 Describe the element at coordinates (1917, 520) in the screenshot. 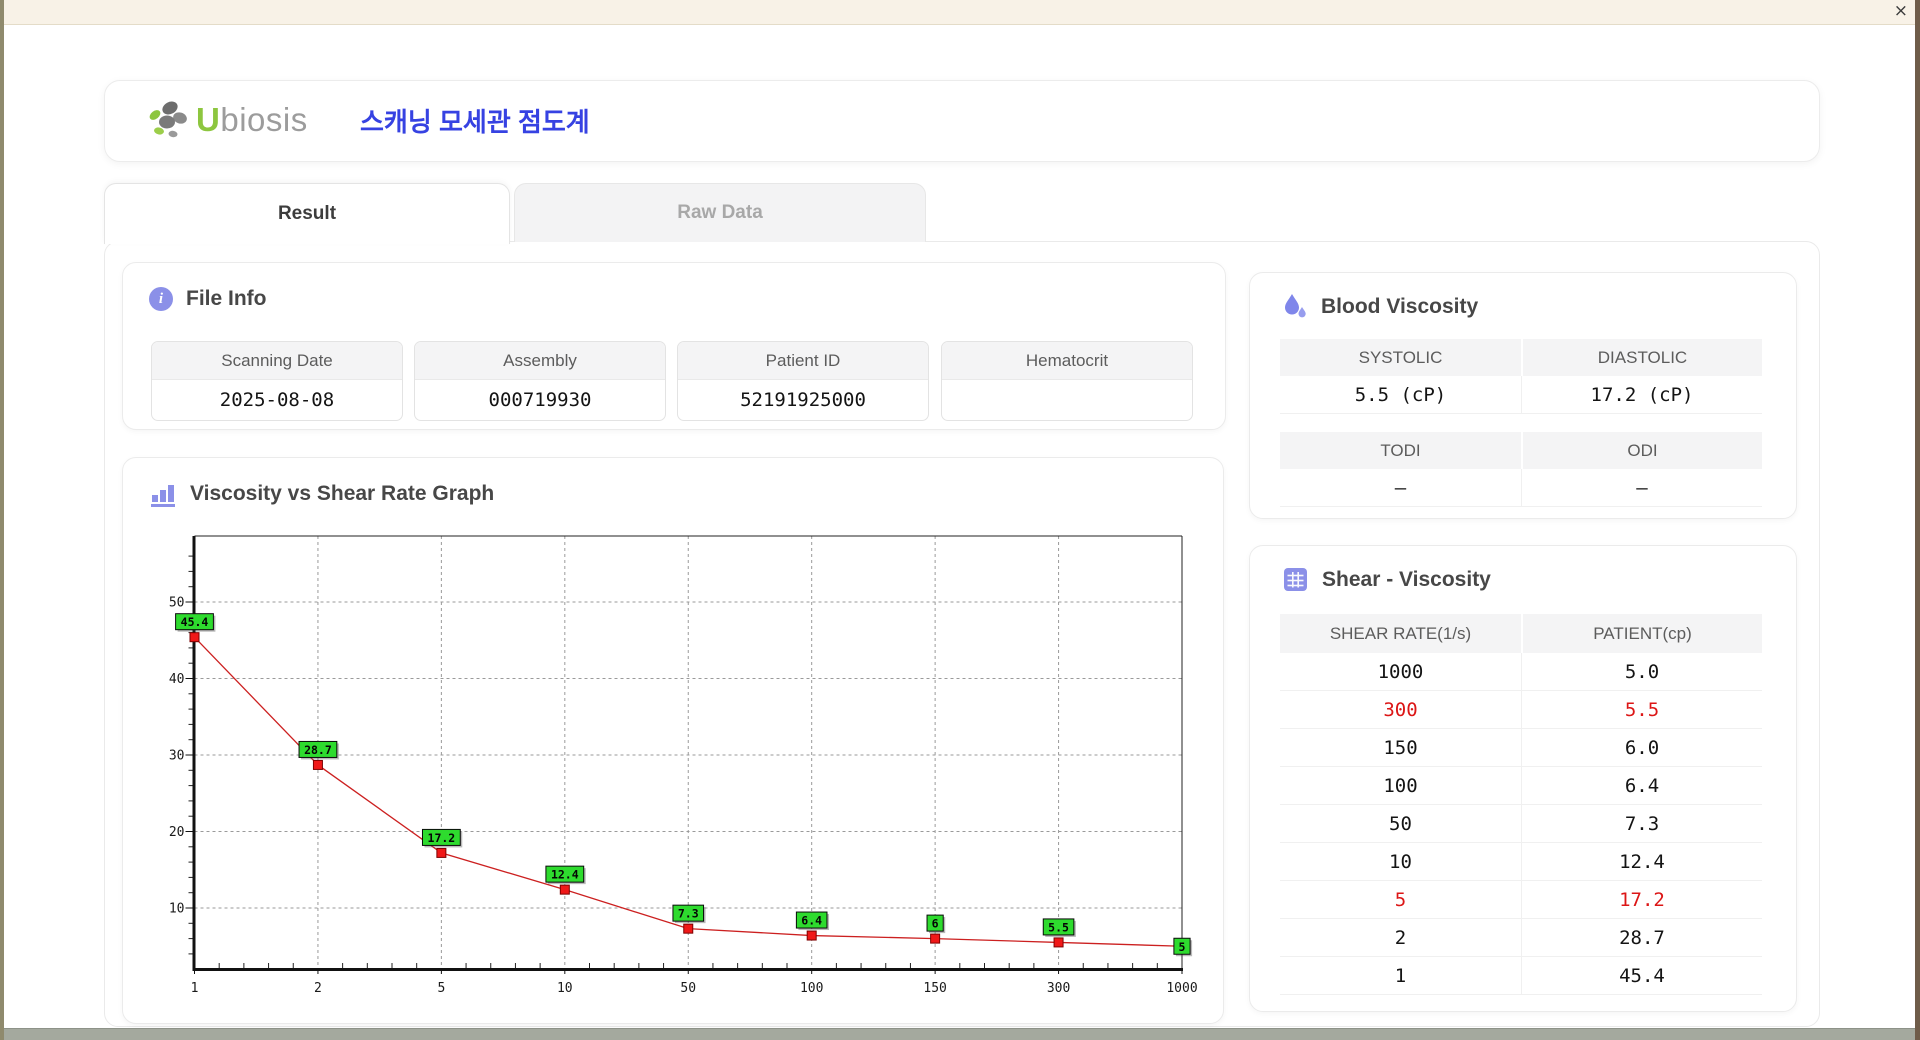

I see `window-right-border` at that location.